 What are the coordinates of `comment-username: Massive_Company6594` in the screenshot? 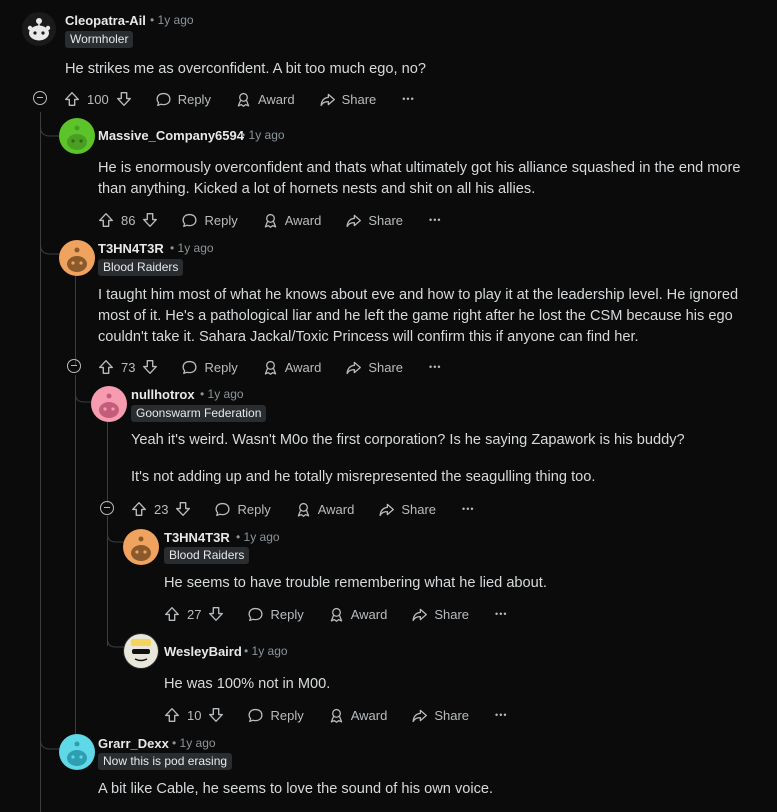 It's located at (171, 135).